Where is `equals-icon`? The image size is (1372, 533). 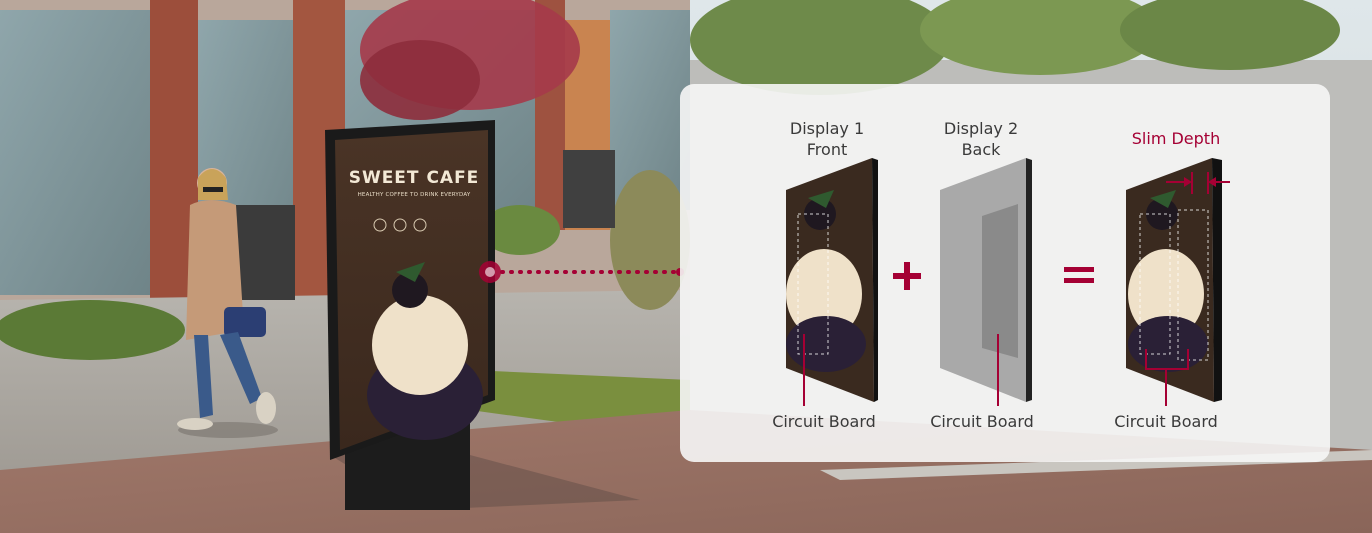
equals-icon is located at coordinates (1079, 275).